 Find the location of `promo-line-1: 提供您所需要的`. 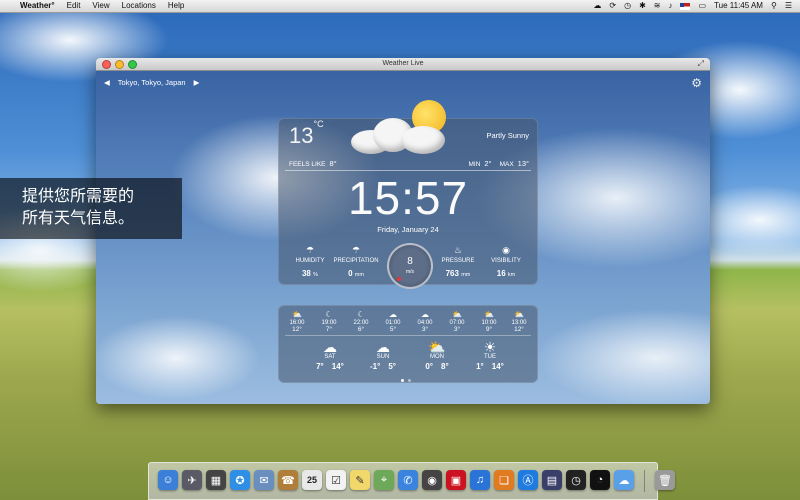

promo-line-1: 提供您所需要的 is located at coordinates (78, 195).